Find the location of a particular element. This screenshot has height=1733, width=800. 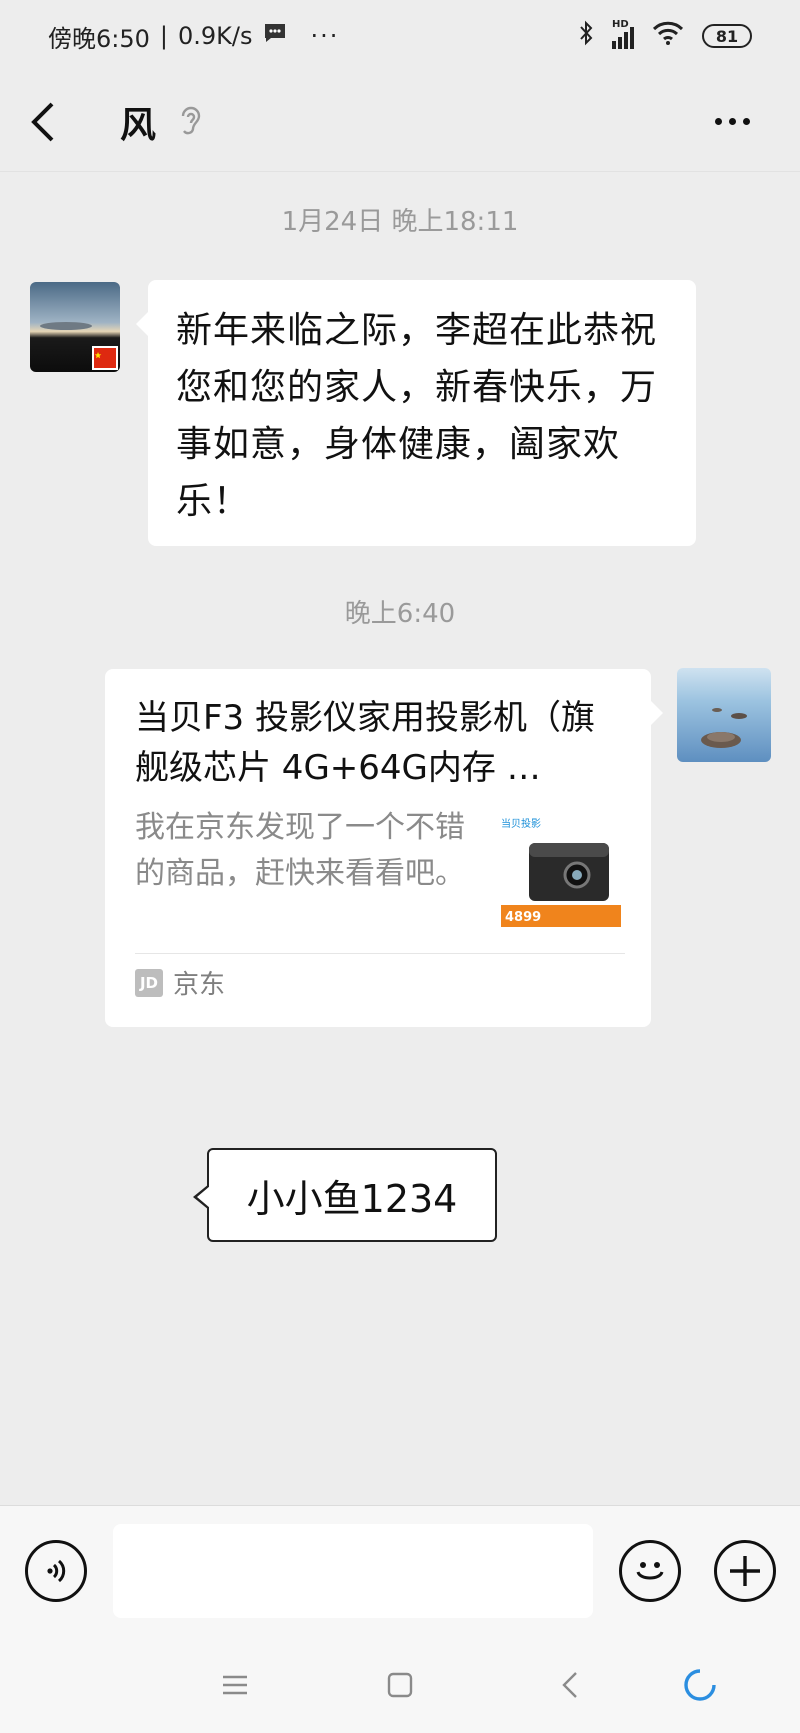

emoji-button is located at coordinates (650, 1571).